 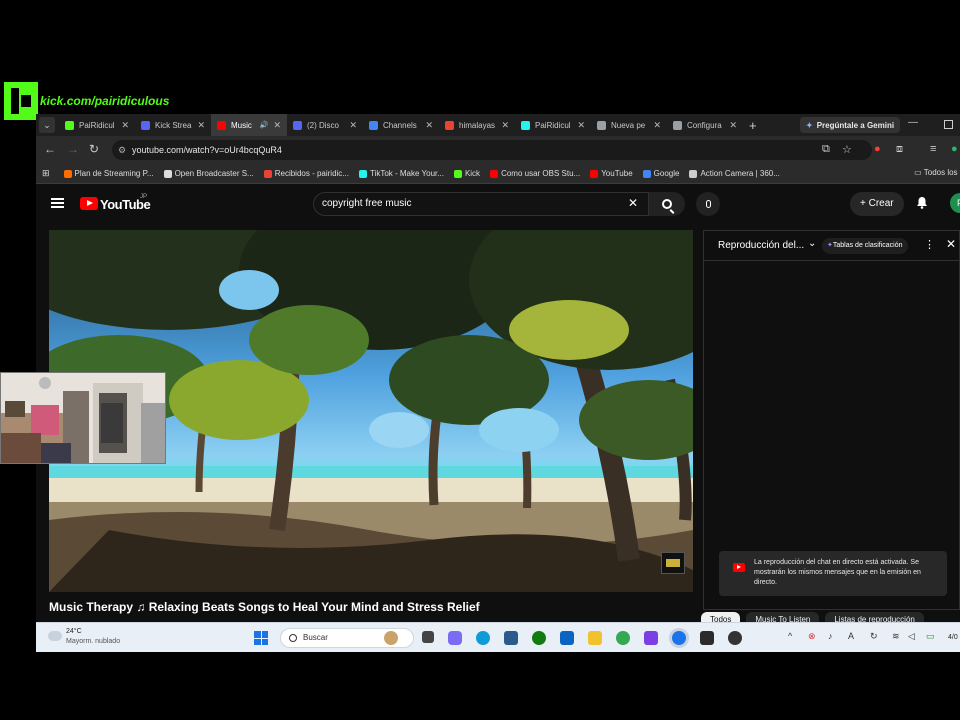 I want to click on search-highlight-icon, so click(x=391, y=638).